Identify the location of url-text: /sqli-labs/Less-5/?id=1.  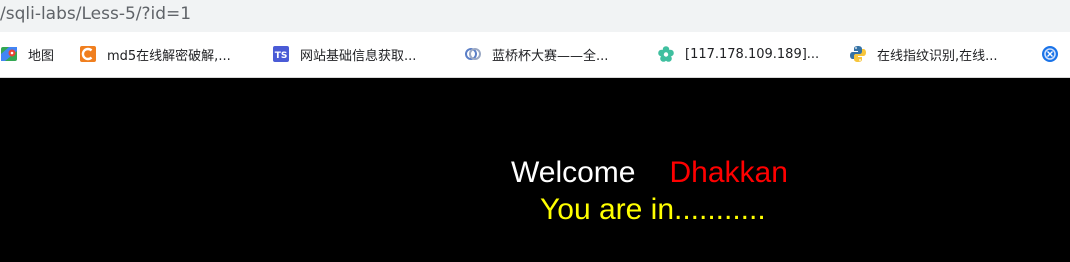
(95, 14).